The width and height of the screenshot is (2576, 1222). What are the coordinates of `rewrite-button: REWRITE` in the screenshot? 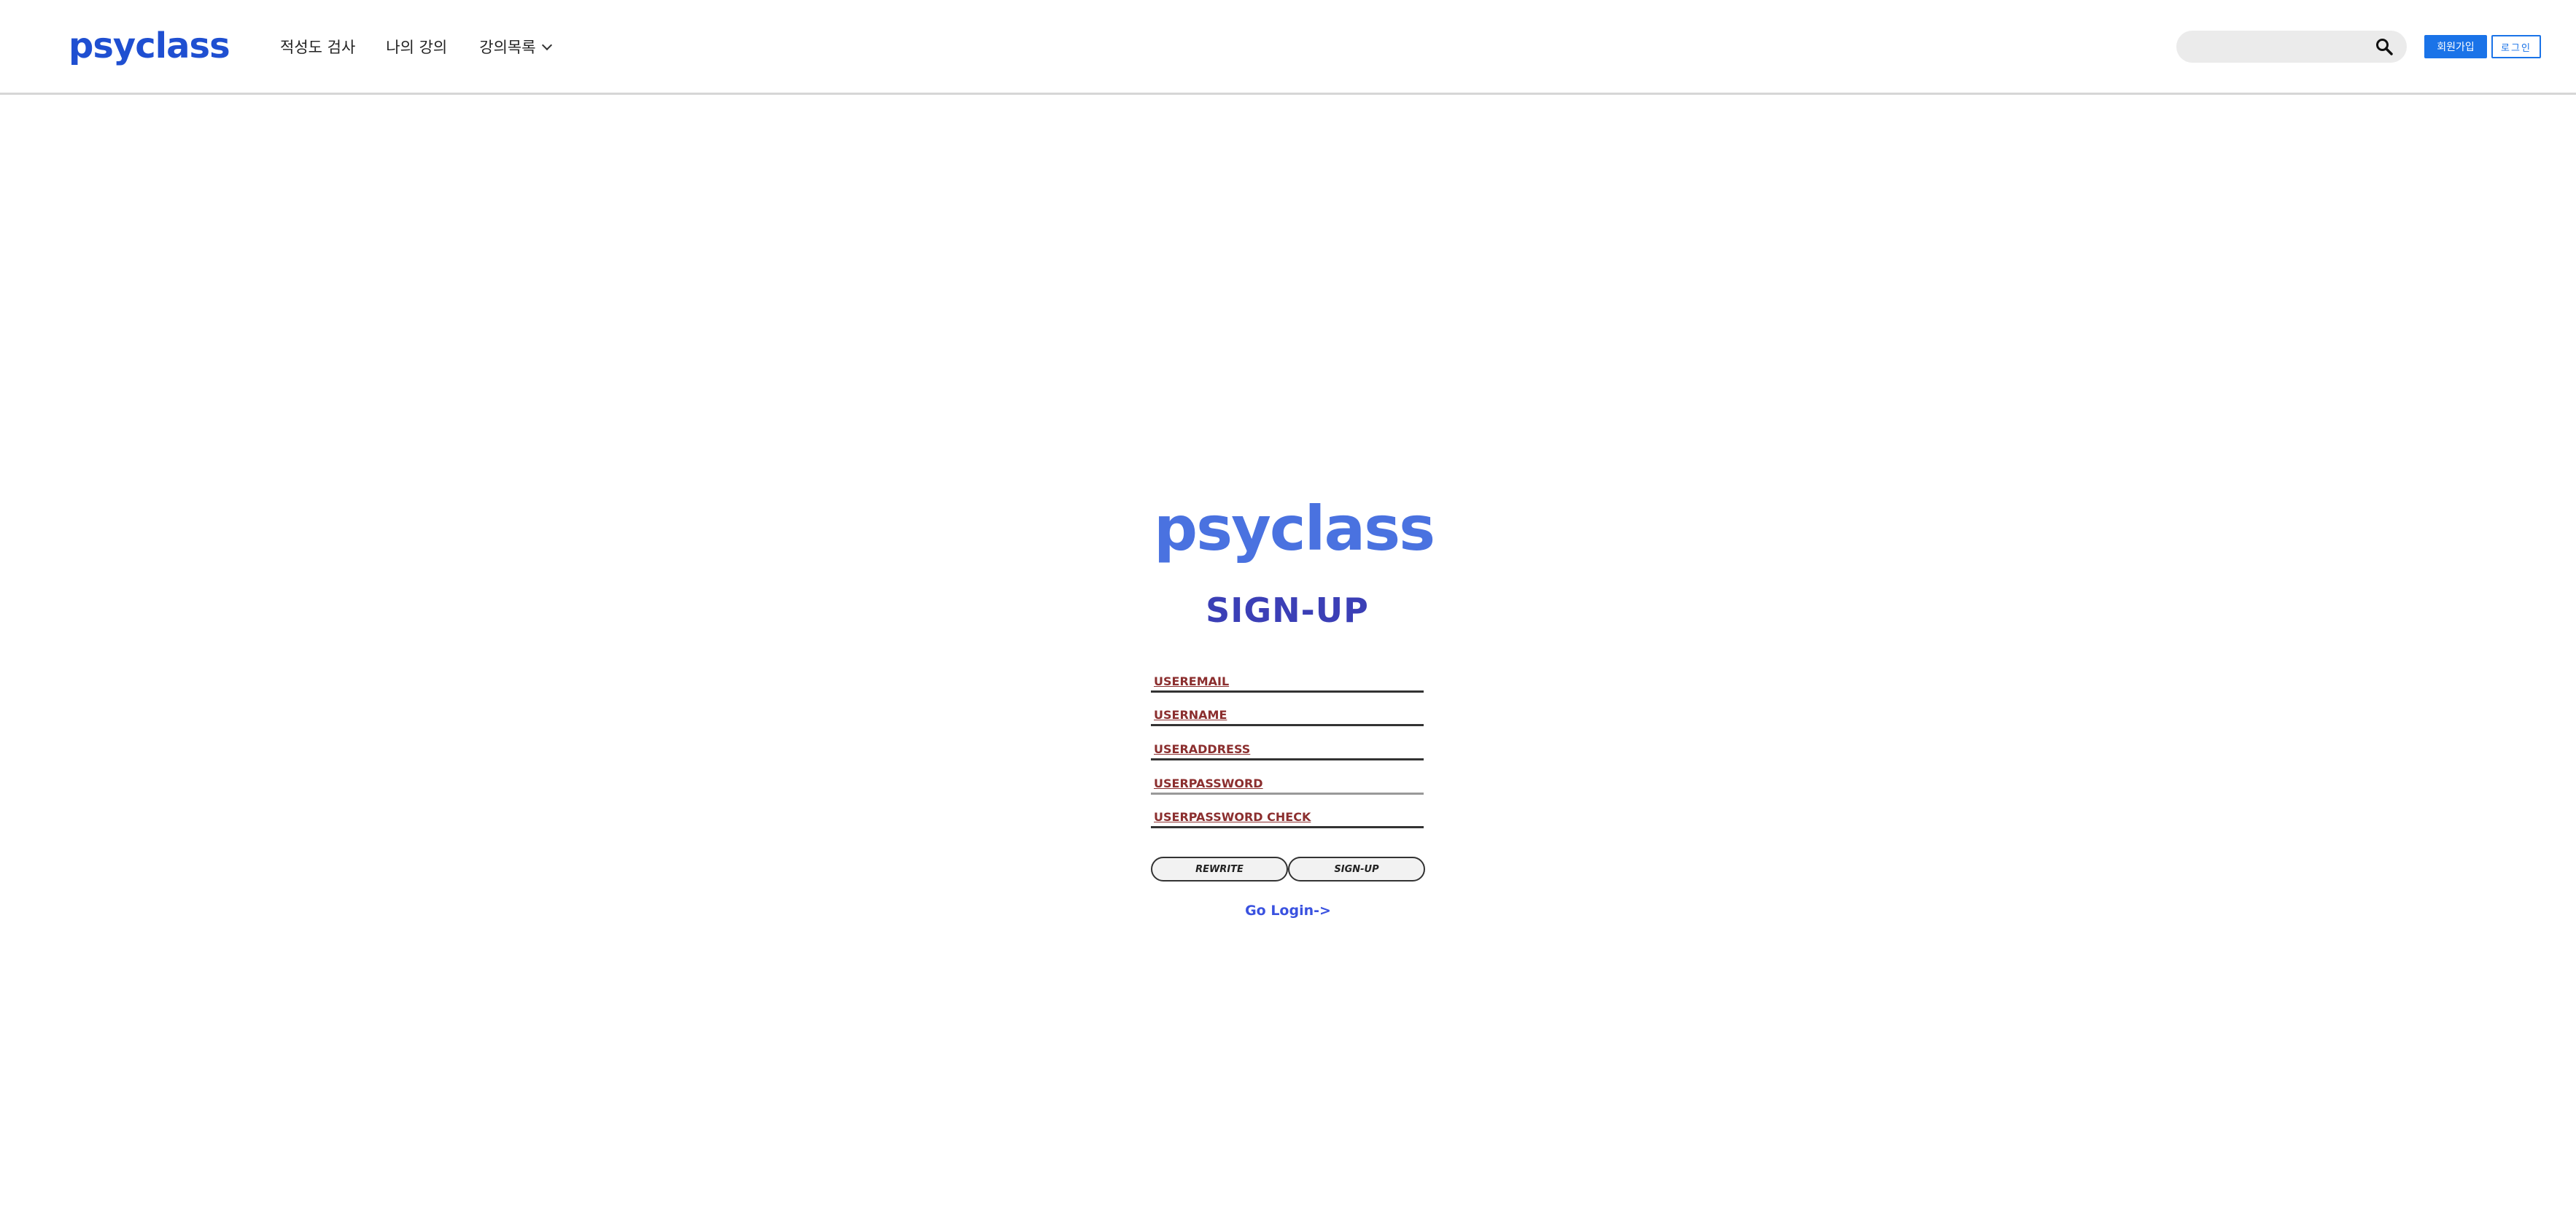 It's located at (1219, 869).